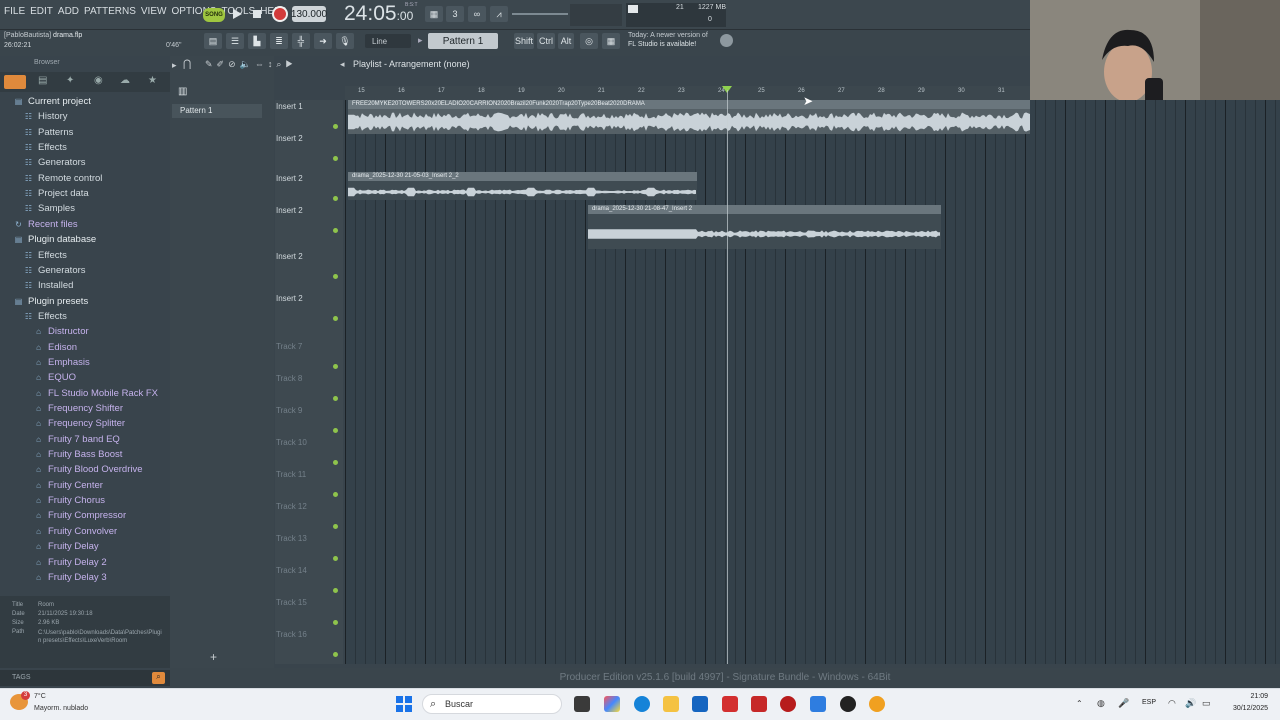  I want to click on browser-item: ↻ Recent files, so click(46, 224).